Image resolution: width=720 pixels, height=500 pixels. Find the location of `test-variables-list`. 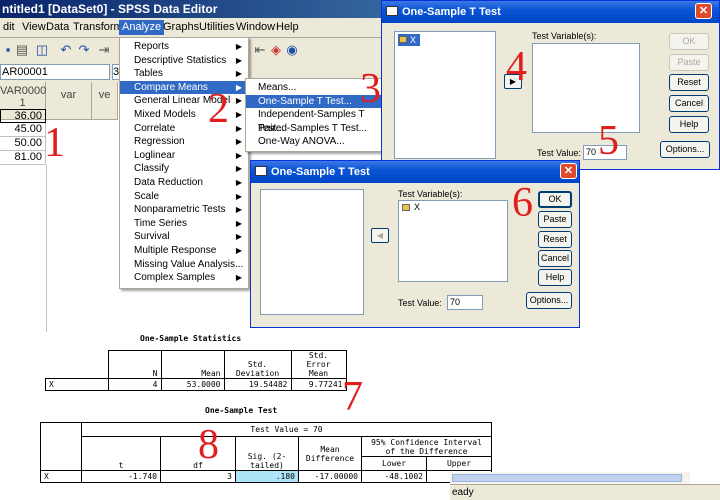

test-variables-list is located at coordinates (586, 88).